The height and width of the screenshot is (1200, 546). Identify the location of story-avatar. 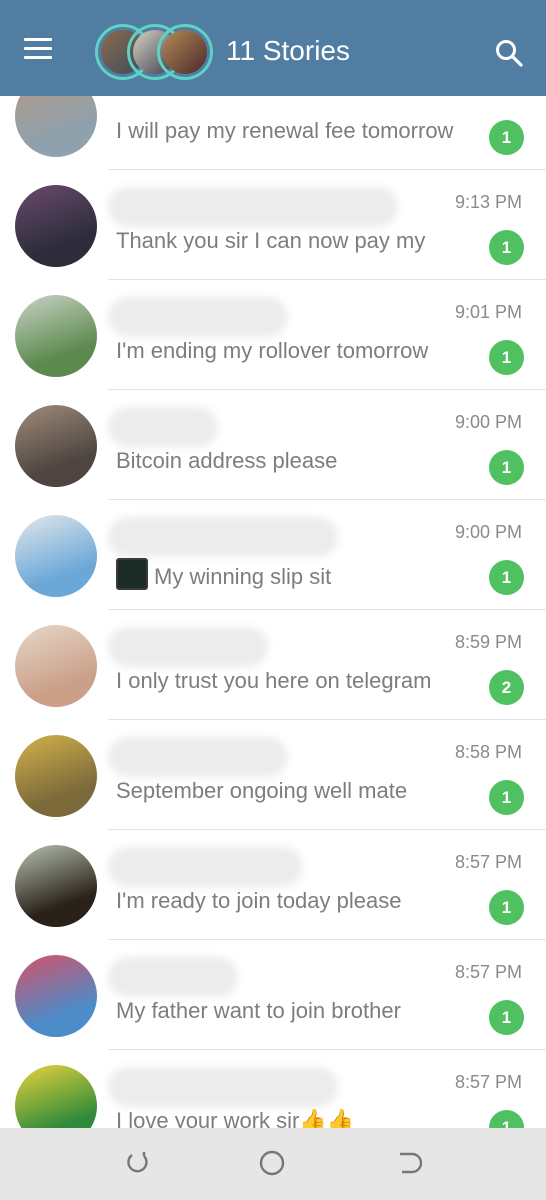
(185, 52).